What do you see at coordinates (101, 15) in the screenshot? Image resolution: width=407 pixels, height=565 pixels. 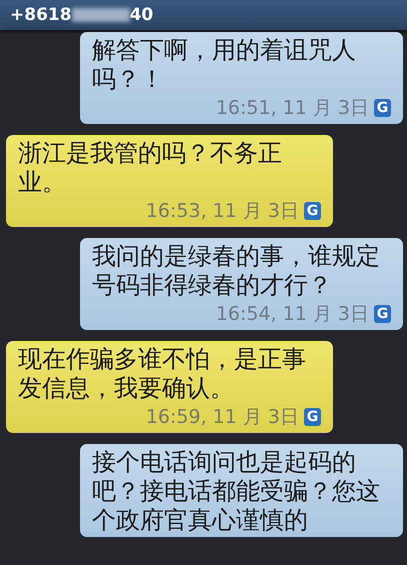 I see `blurred-area` at bounding box center [101, 15].